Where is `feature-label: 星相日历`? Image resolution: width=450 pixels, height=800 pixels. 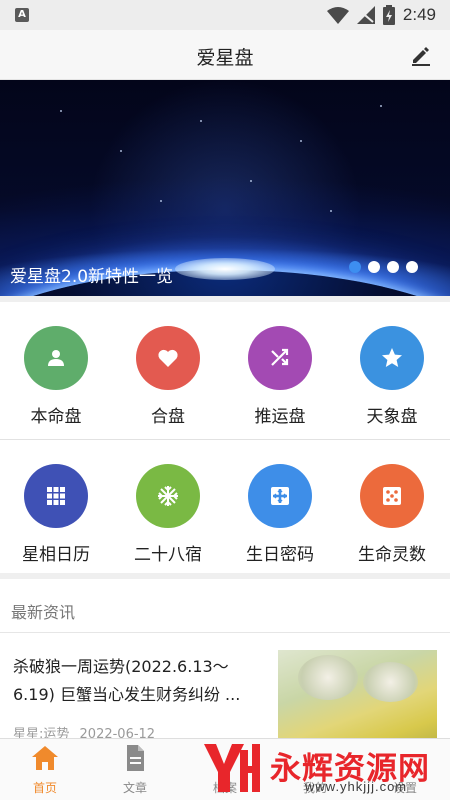 feature-label: 星相日历 is located at coordinates (56, 555).